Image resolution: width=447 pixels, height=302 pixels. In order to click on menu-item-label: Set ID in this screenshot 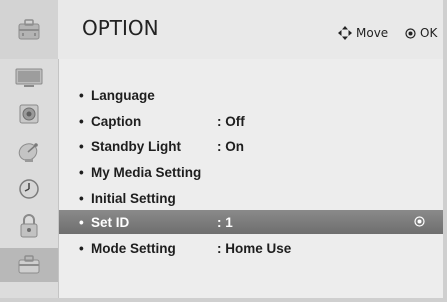, I will do `click(110, 222)`.